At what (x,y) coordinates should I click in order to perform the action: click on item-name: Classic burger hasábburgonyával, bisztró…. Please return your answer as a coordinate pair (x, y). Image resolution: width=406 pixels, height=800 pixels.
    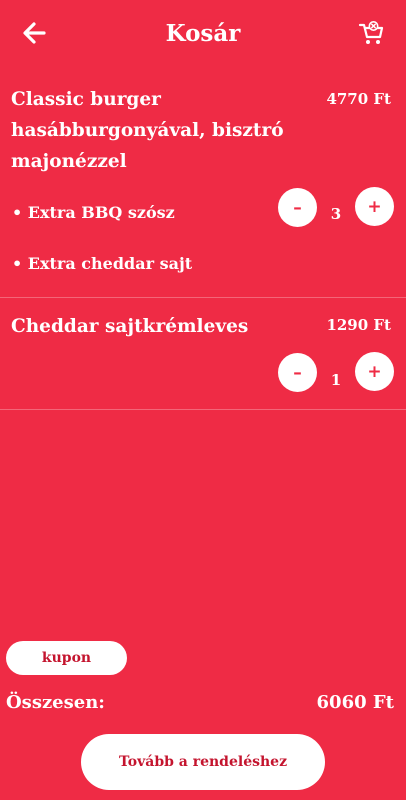
    Looking at the image, I should click on (147, 130).